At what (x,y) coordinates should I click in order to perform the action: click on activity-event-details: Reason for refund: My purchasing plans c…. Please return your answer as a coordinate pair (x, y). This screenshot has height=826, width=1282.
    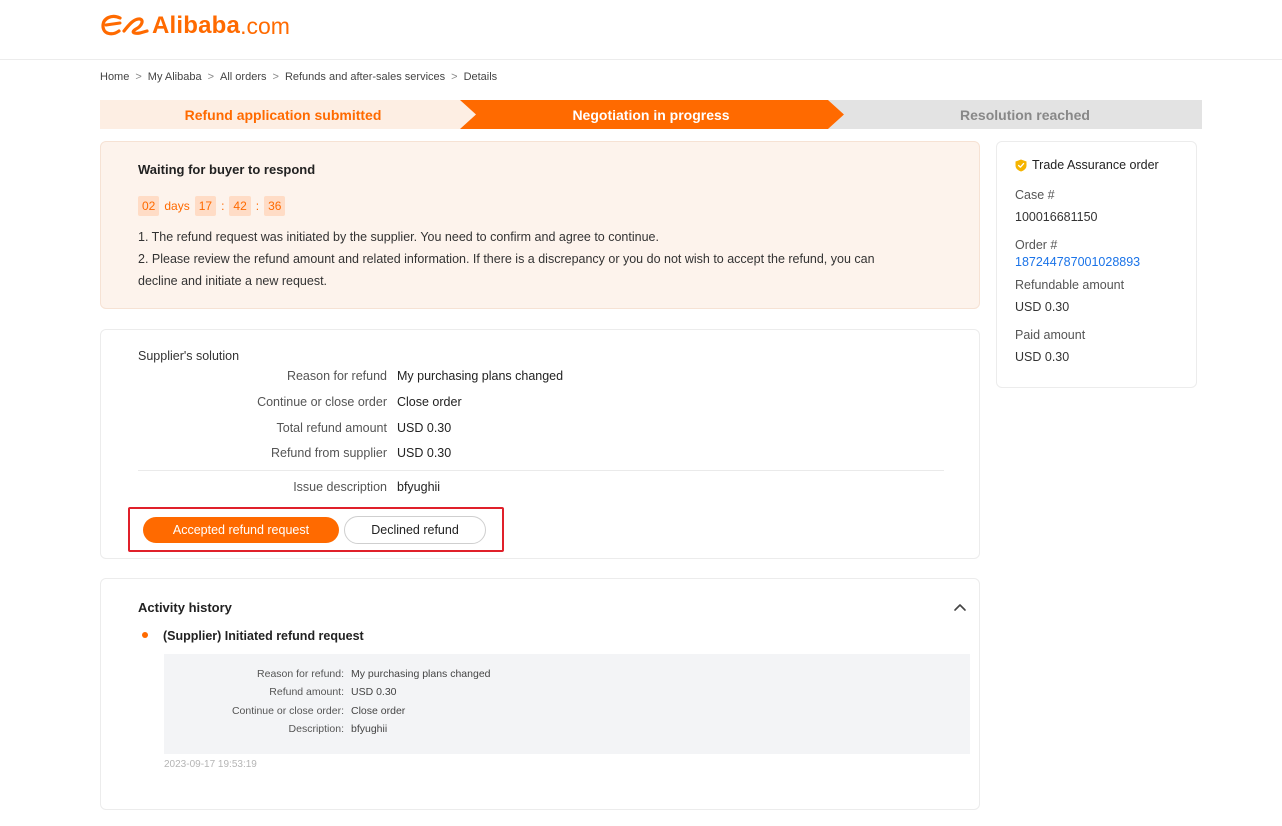
    Looking at the image, I should click on (567, 704).